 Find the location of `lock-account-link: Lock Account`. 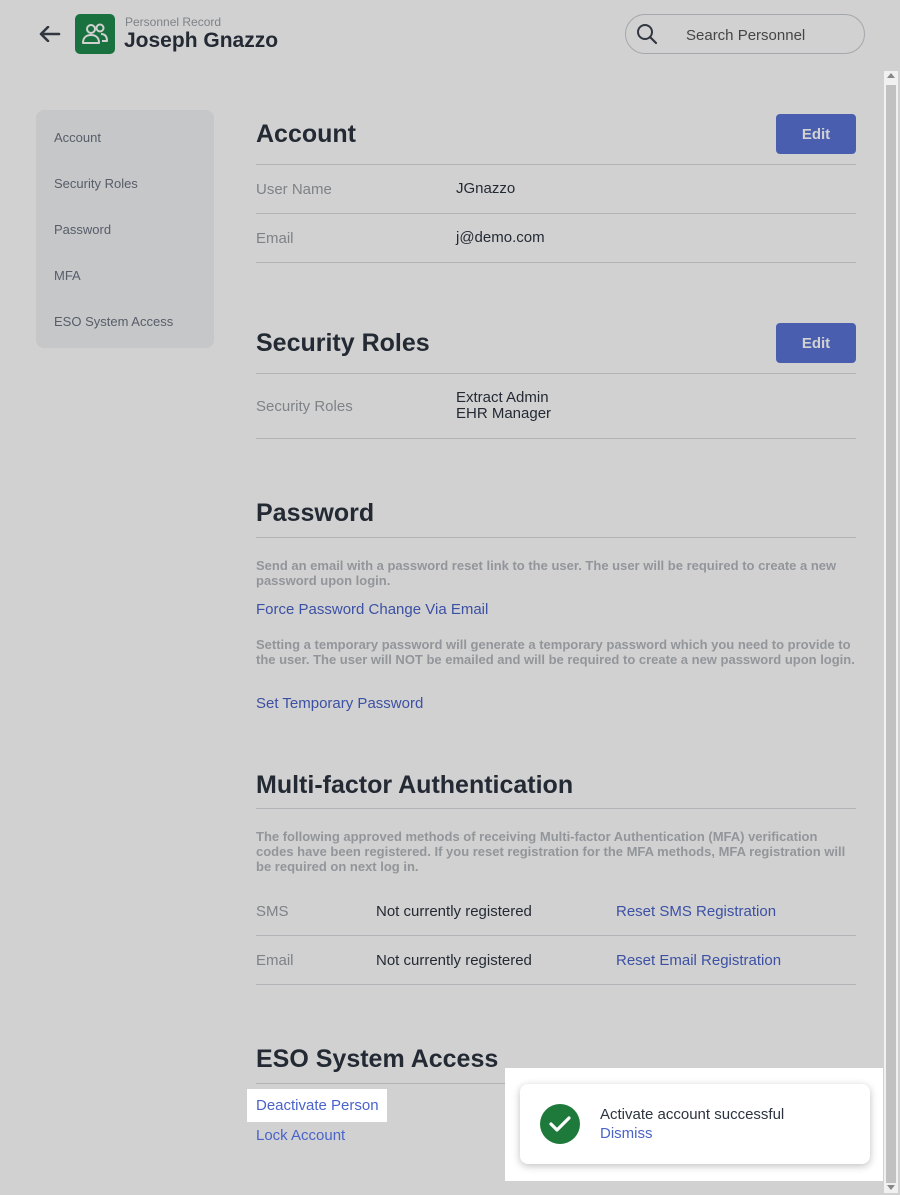

lock-account-link: Lock Account is located at coordinates (300, 1135).